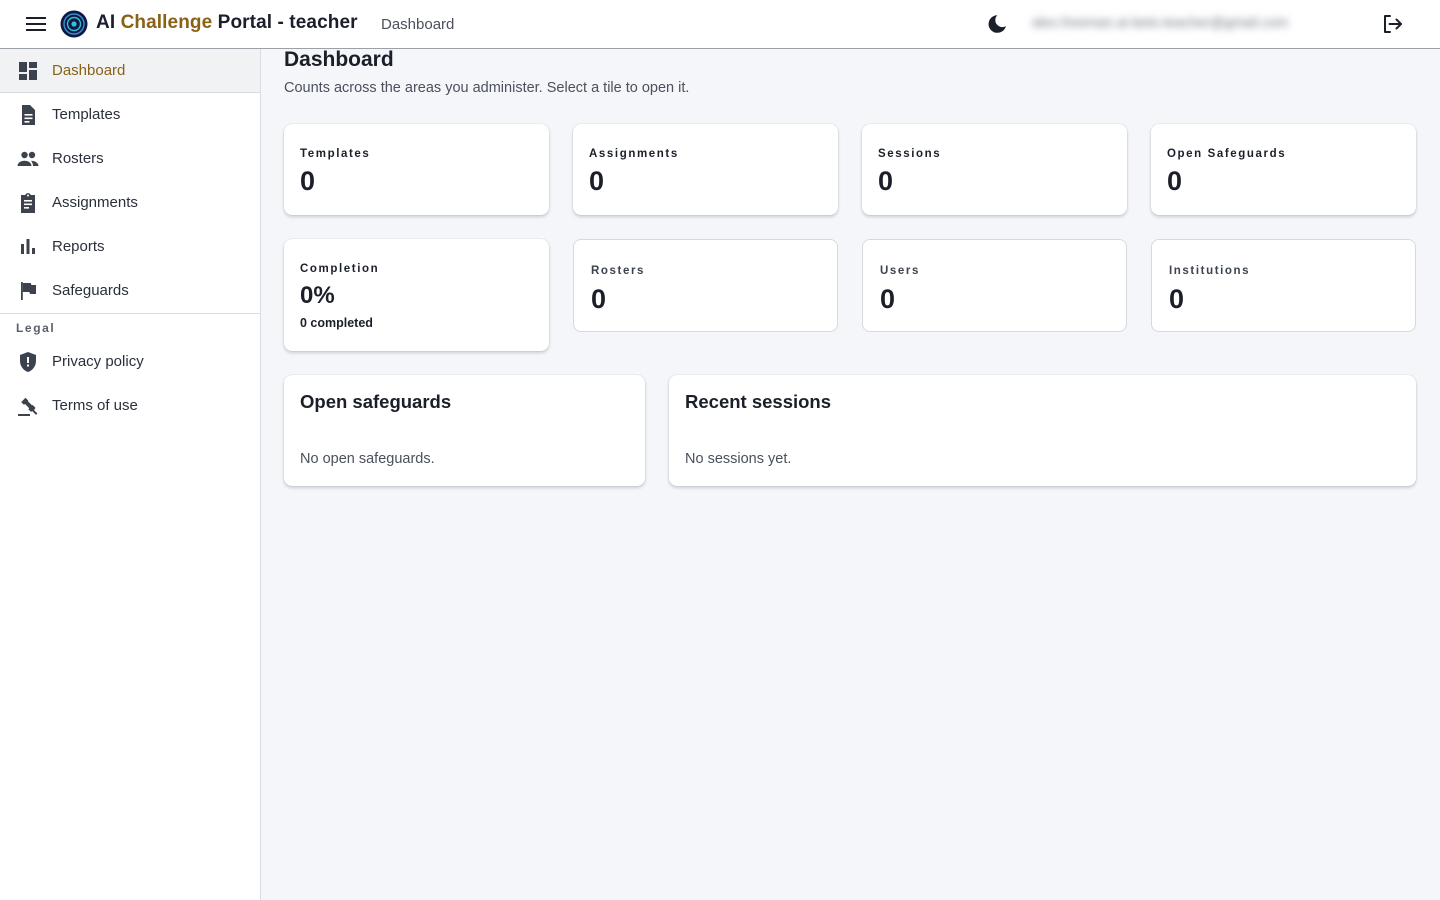 The height and width of the screenshot is (900, 1440). I want to click on tile-label: Rosters, so click(618, 271).